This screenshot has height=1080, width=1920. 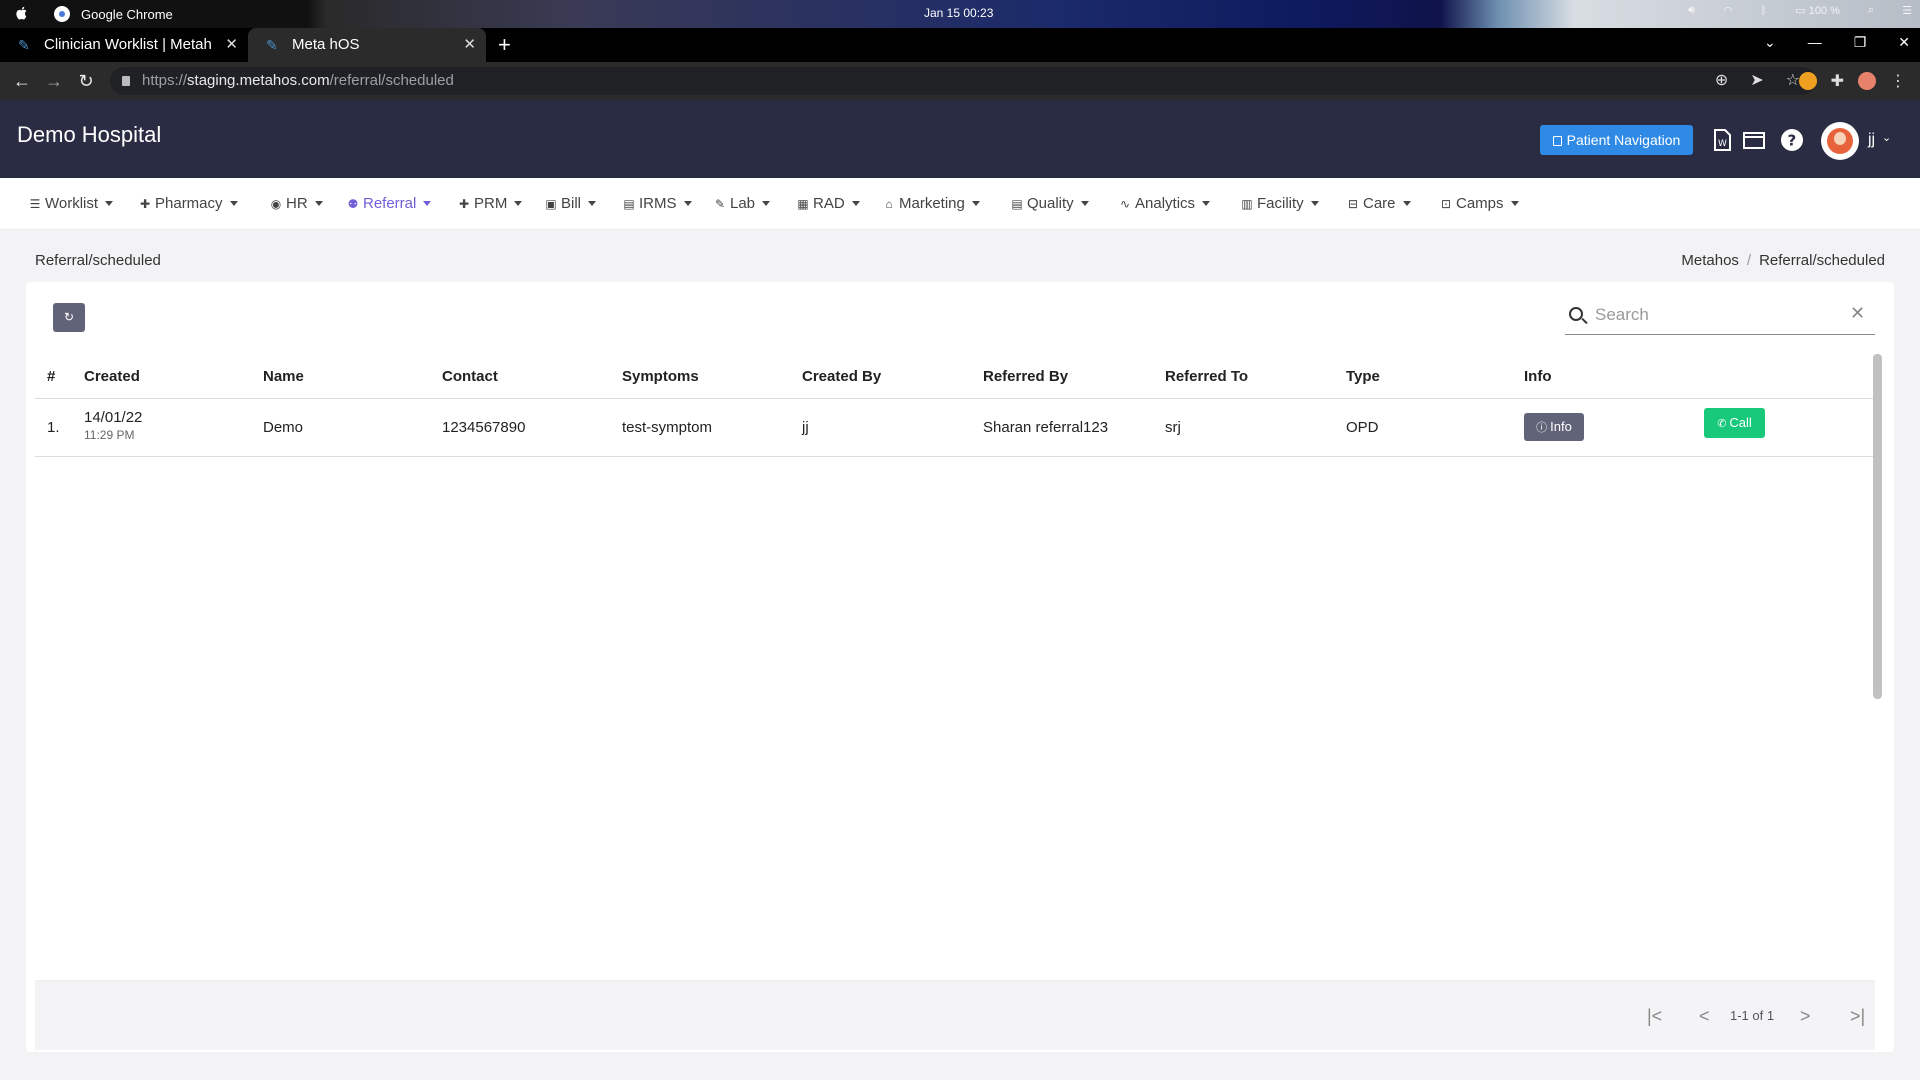 I want to click on menu-lab: ✎ Lab, so click(x=742, y=204).